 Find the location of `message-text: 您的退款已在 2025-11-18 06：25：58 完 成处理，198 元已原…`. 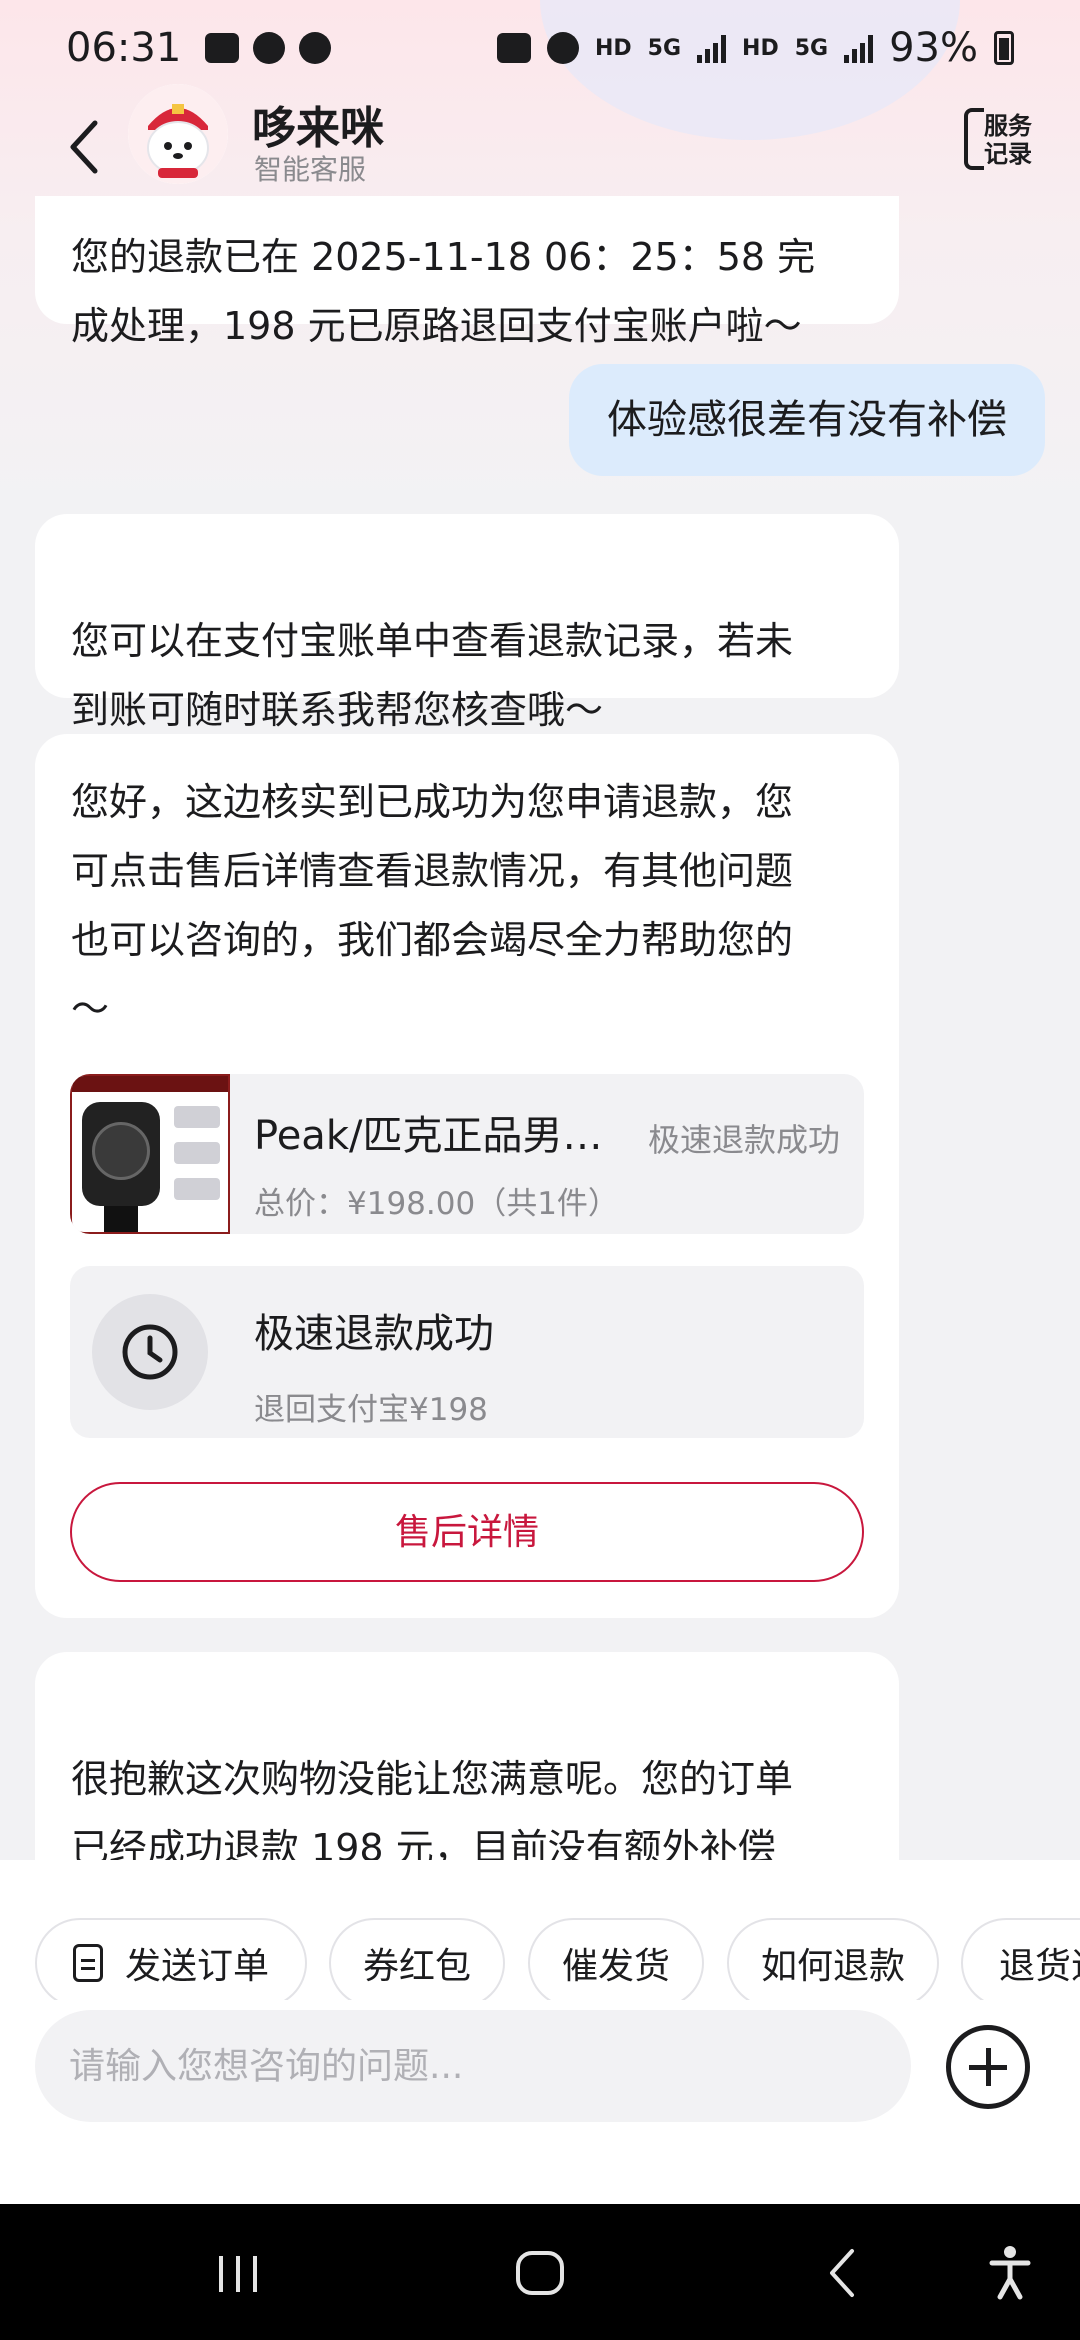

message-text: 您的退款已在 2025-11-18 06：25：58 完 成处理，198 元已原… is located at coordinates (443, 291).